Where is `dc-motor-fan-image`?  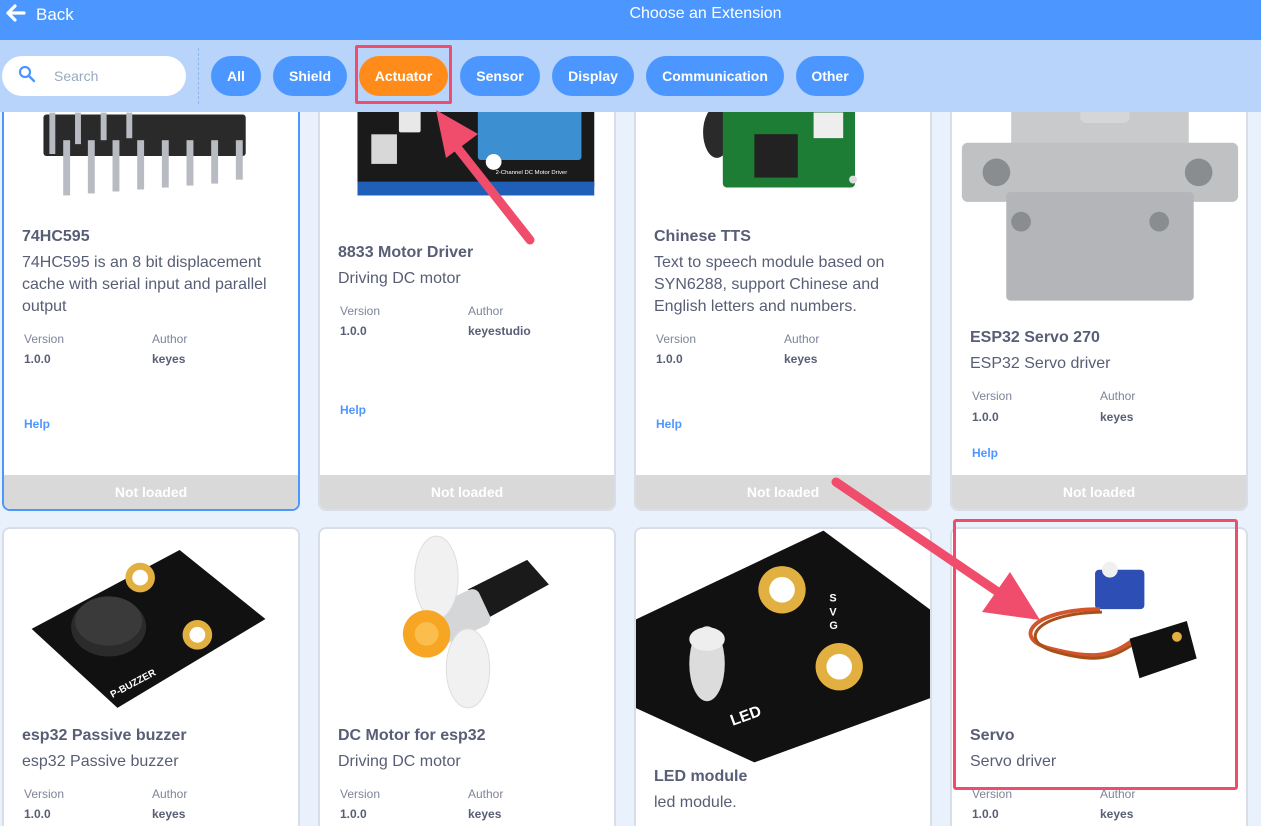 dc-motor-fan-image is located at coordinates (467, 621).